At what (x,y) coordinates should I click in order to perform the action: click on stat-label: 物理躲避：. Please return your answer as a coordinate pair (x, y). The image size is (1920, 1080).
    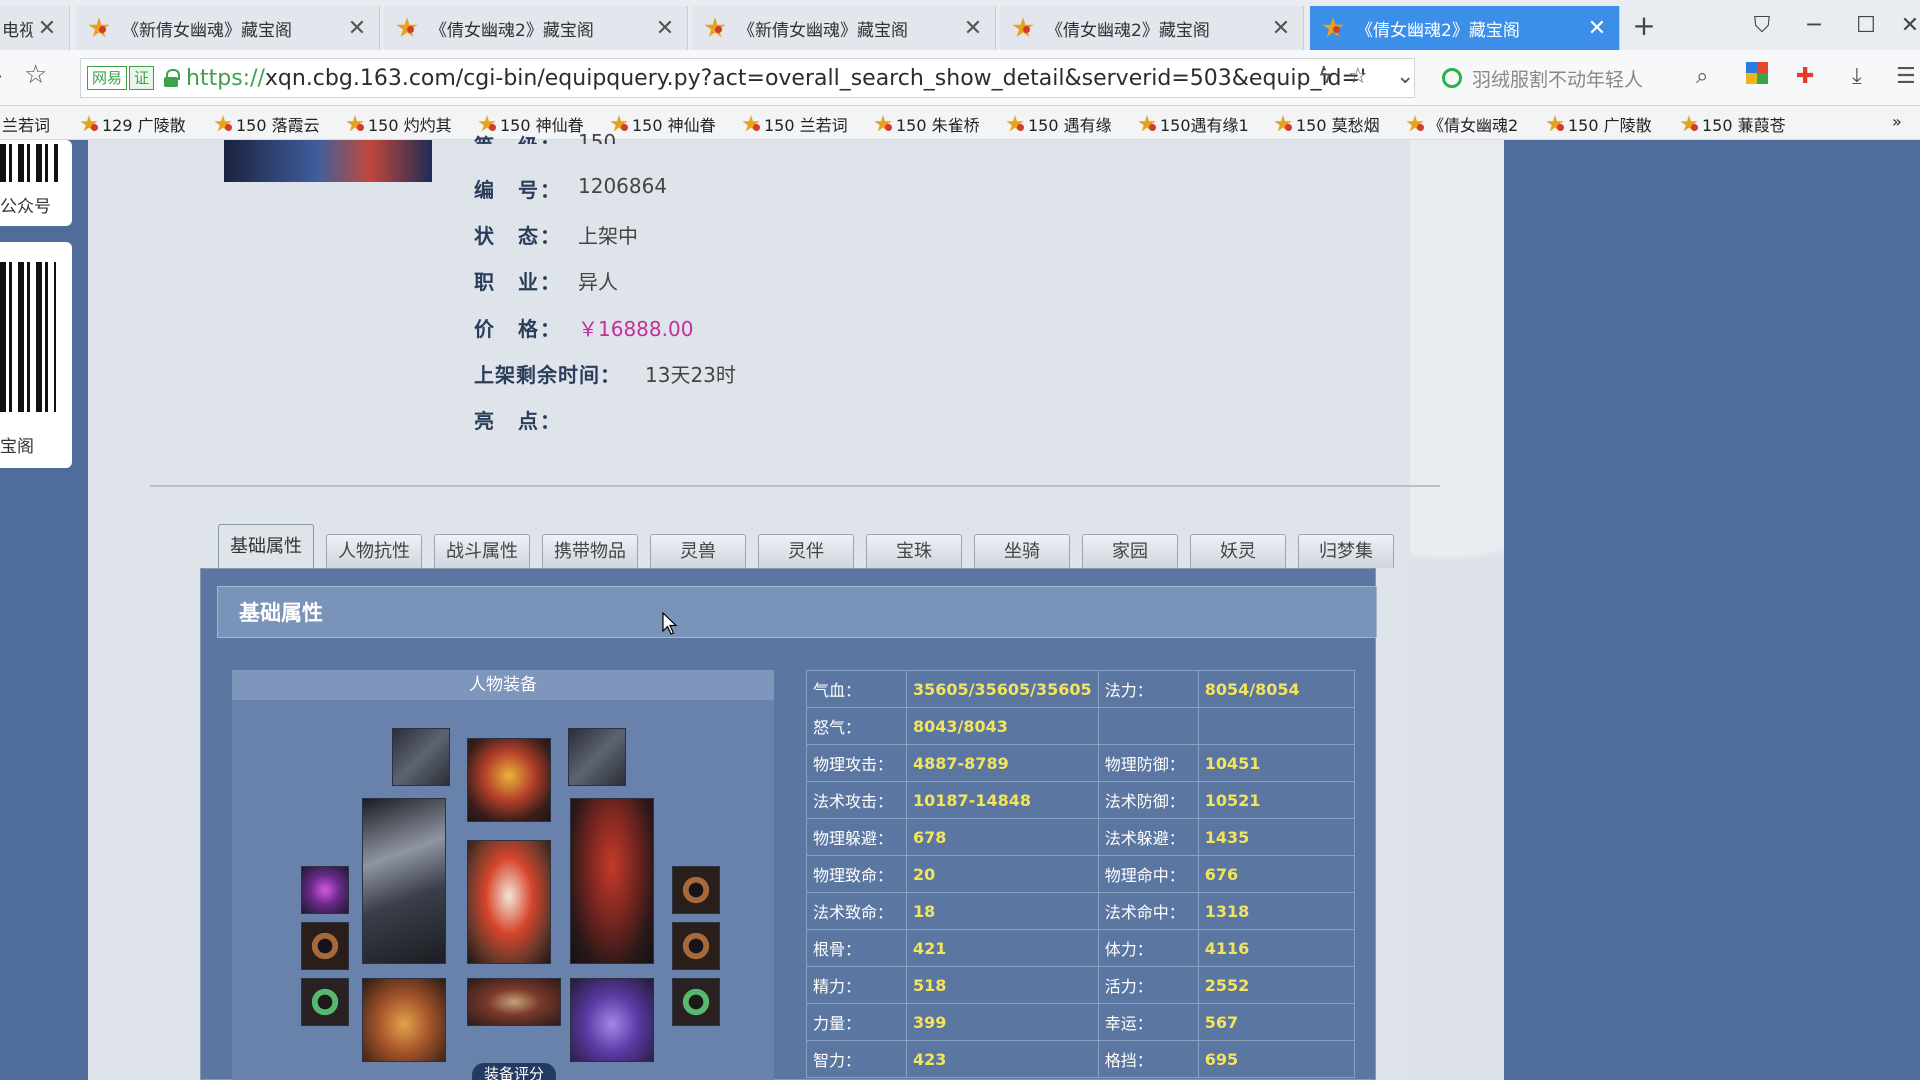
    Looking at the image, I should click on (856, 837).